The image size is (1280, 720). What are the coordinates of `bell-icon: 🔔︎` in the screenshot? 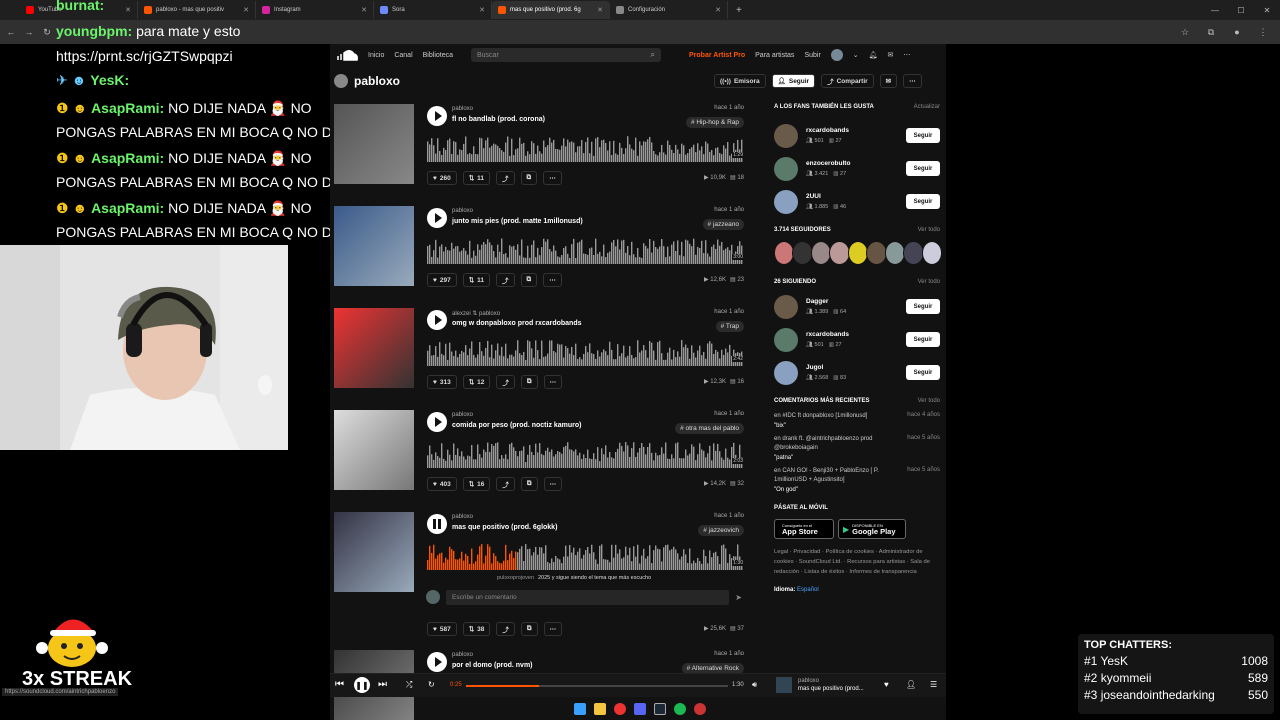 It's located at (873, 55).